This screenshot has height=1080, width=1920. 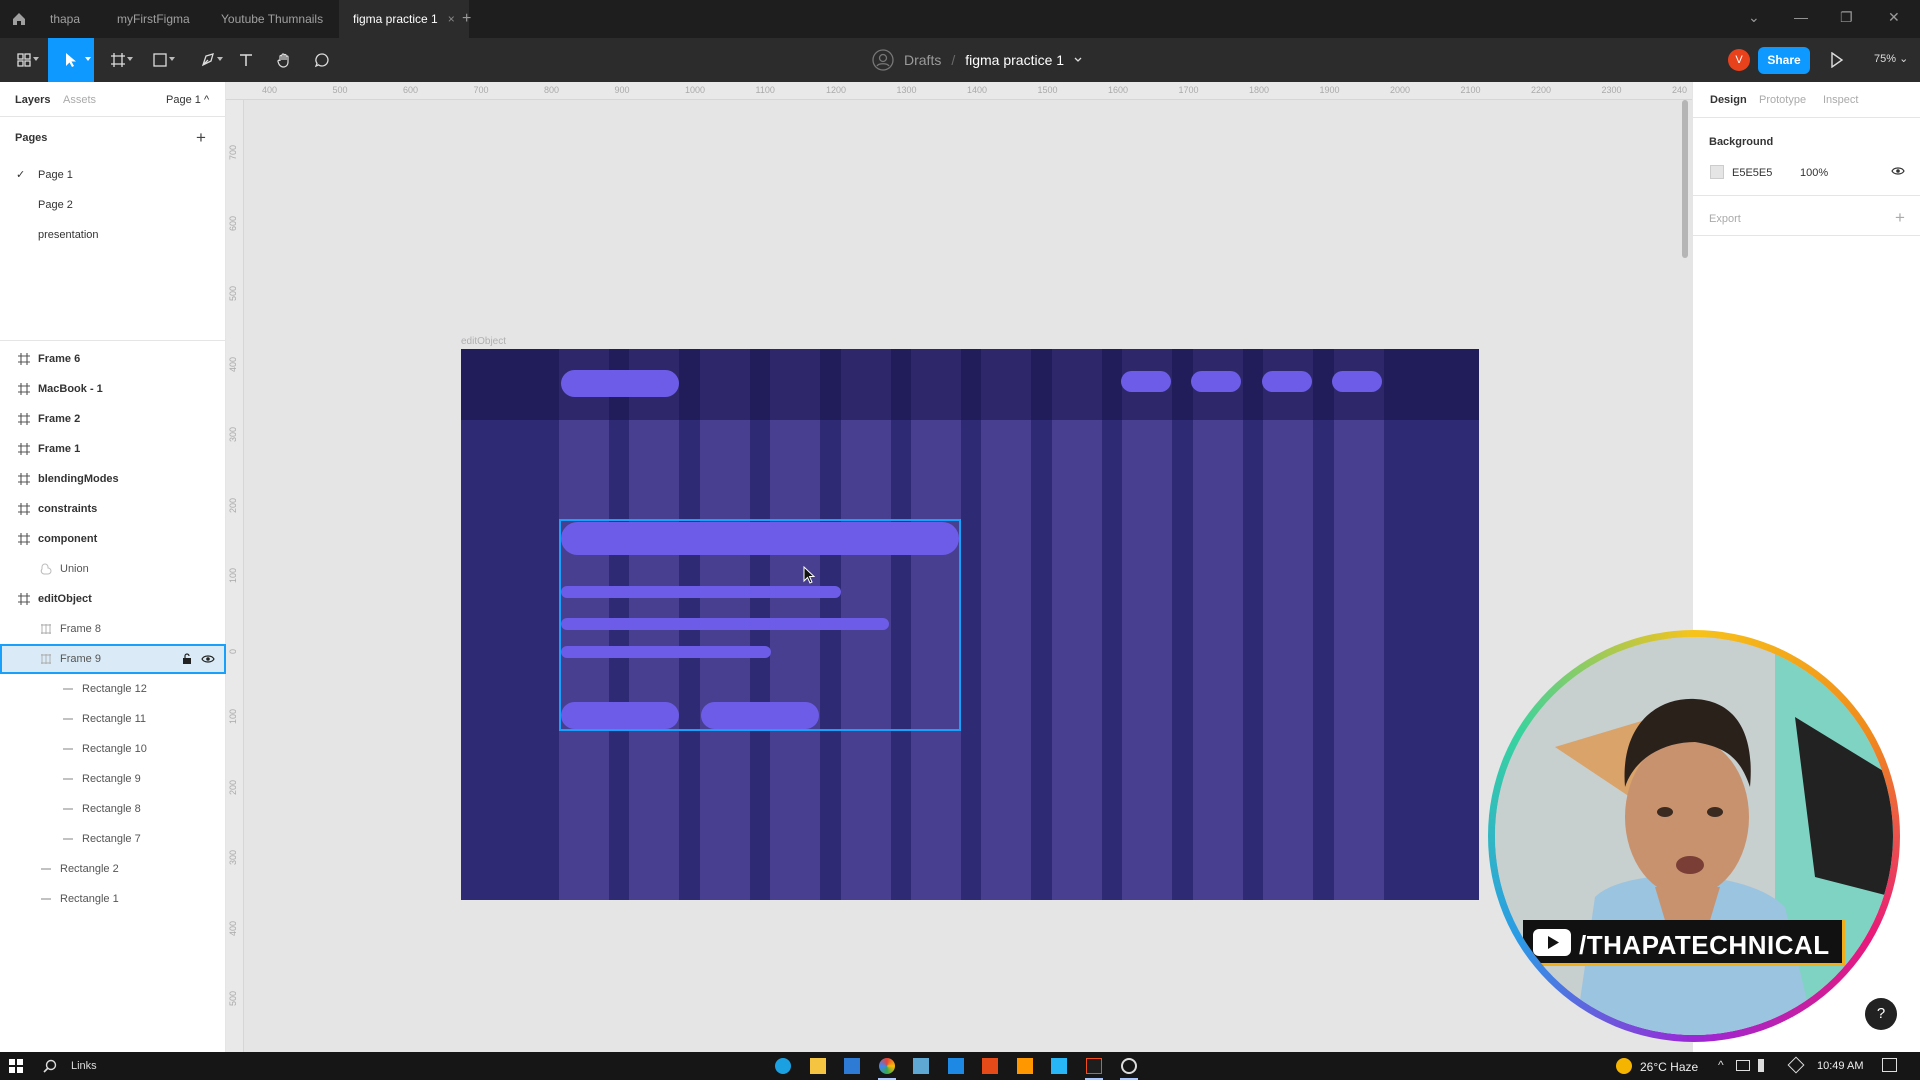 I want to click on layer-row: Rectangle 9, so click(x=113, y=779).